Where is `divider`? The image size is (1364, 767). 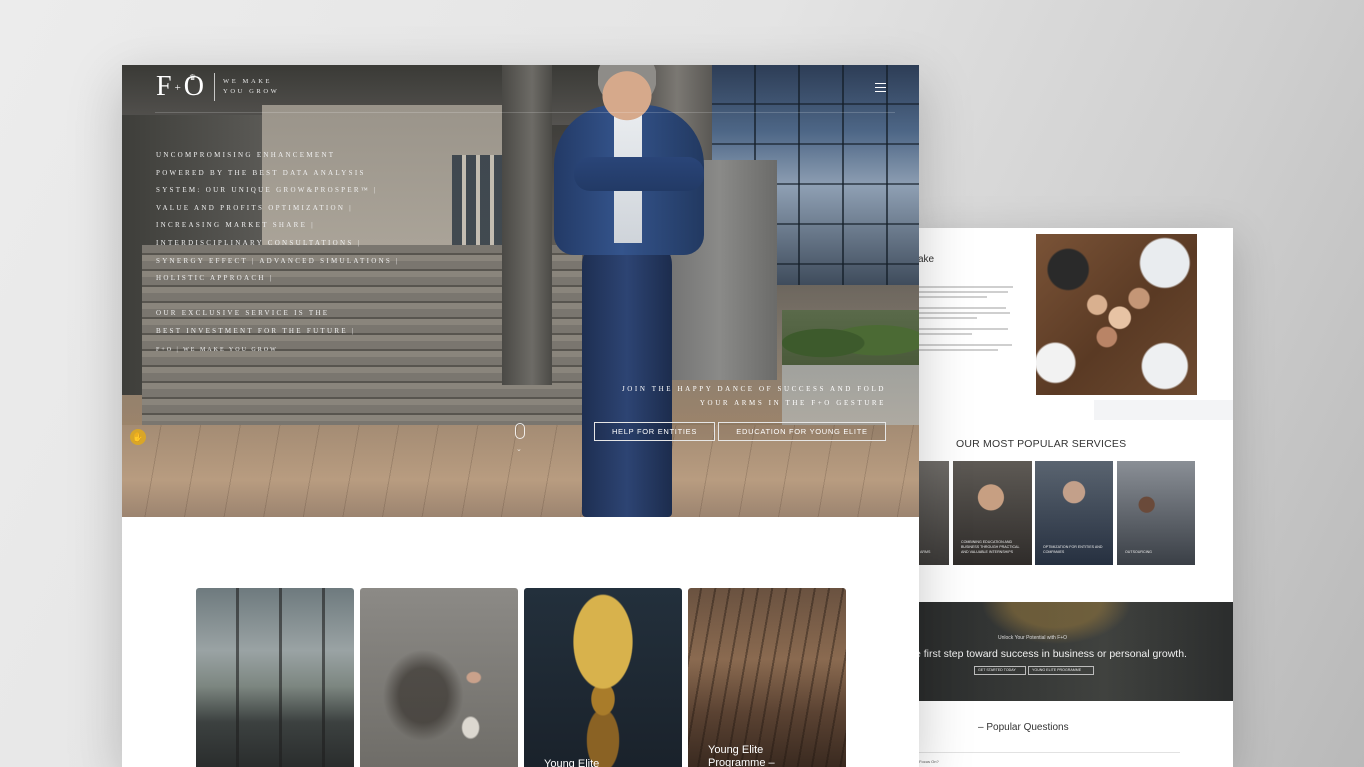 divider is located at coordinates (1048, 752).